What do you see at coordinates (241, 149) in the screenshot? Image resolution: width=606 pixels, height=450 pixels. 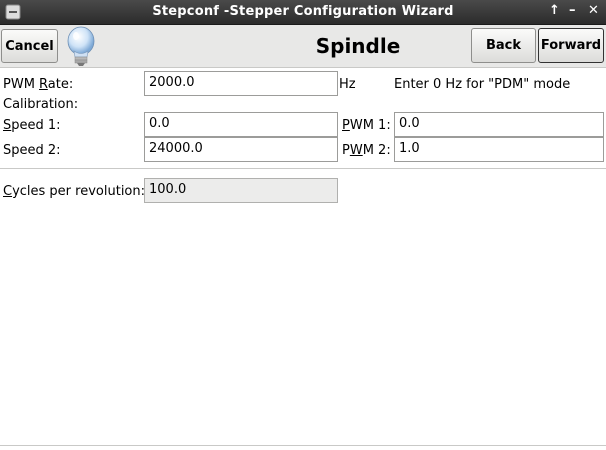 I see `speed2-input: 24000.0` at bounding box center [241, 149].